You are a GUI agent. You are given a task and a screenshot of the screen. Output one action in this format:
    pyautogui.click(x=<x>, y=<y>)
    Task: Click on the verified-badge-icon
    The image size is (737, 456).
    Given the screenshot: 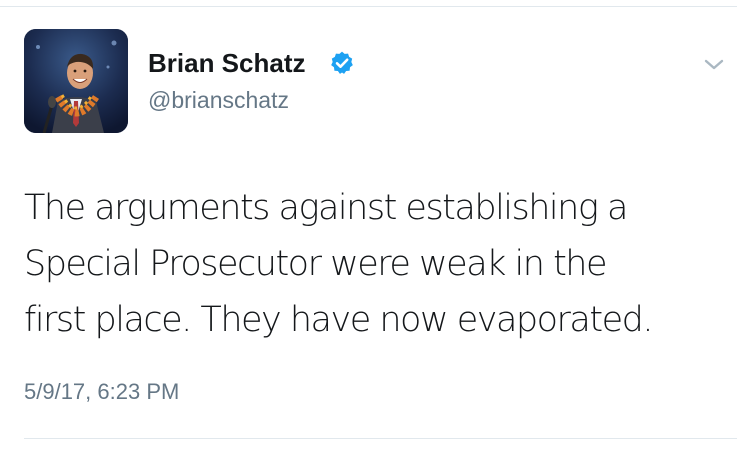 What is the action you would take?
    pyautogui.click(x=342, y=62)
    